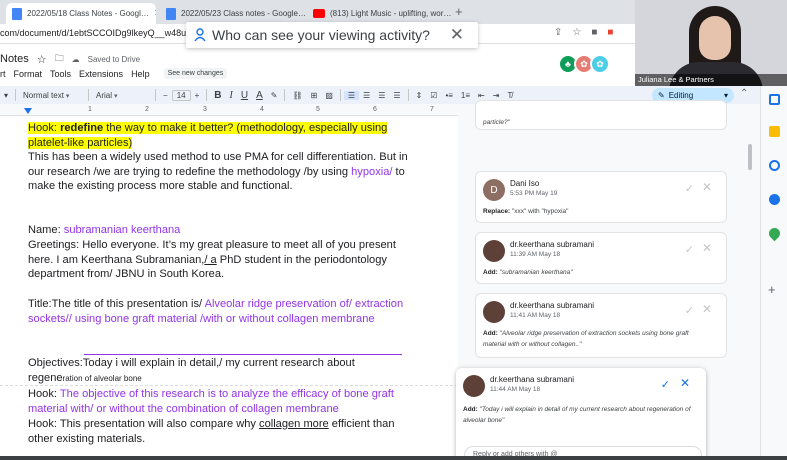 The height and width of the screenshot is (460, 787). What do you see at coordinates (744, 93) in the screenshot?
I see `collapse-menus-icon: ⌃` at bounding box center [744, 93].